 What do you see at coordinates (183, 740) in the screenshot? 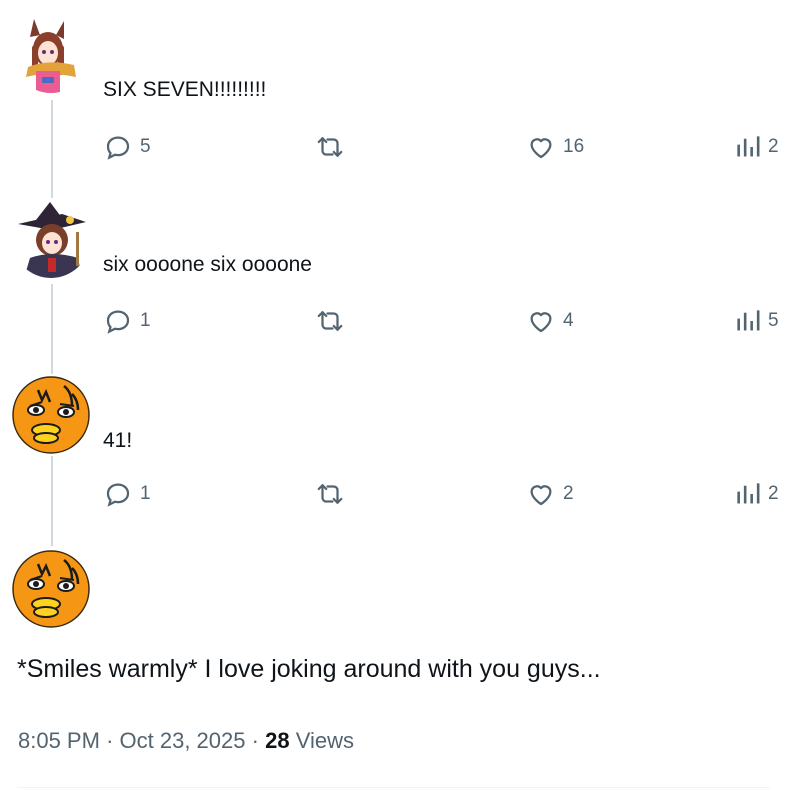
I see `post-date: Oct 23, 2025` at bounding box center [183, 740].